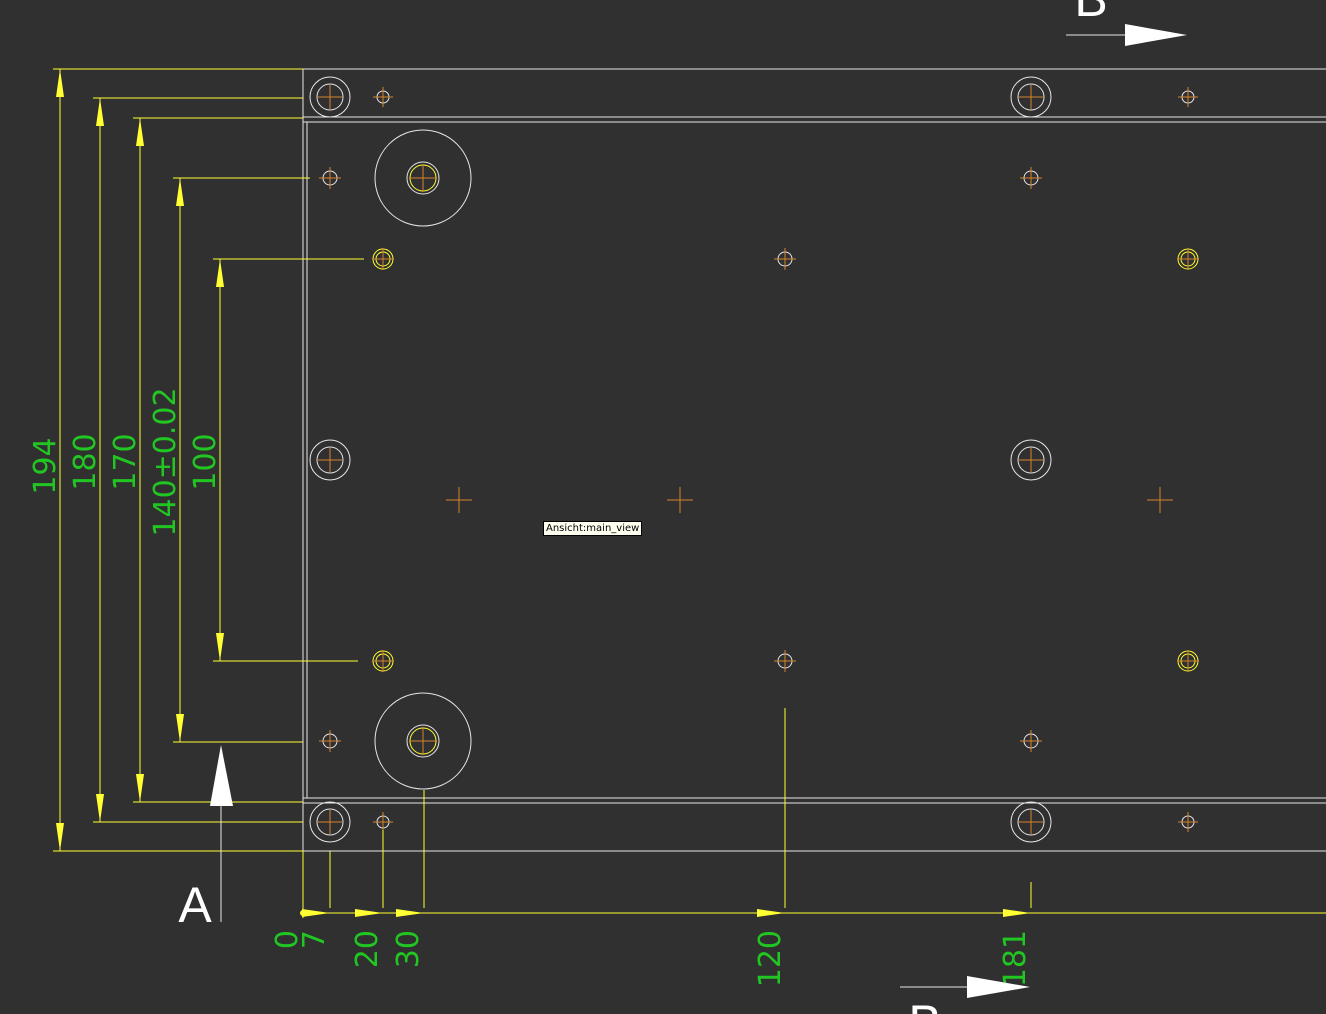 The image size is (1326, 1014). Describe the element at coordinates (809, 500) in the screenshot. I see `center-marks` at that location.